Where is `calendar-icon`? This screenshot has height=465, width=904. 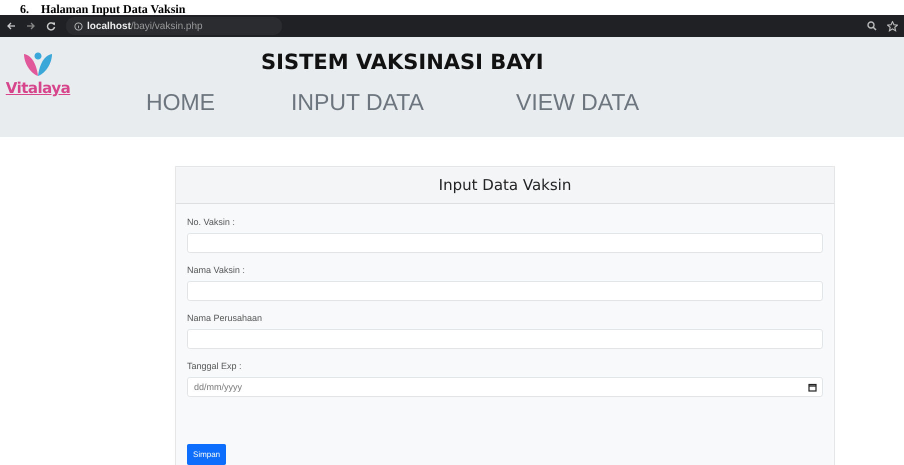 calendar-icon is located at coordinates (812, 387).